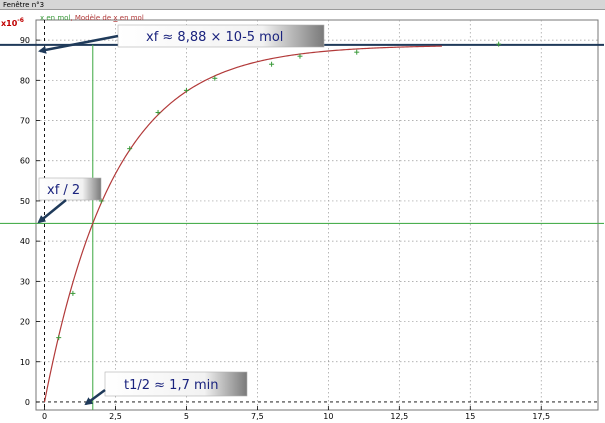 This screenshot has height=423, width=605. What do you see at coordinates (25, 121) in the screenshot?
I see `y-tick-label: 70` at bounding box center [25, 121].